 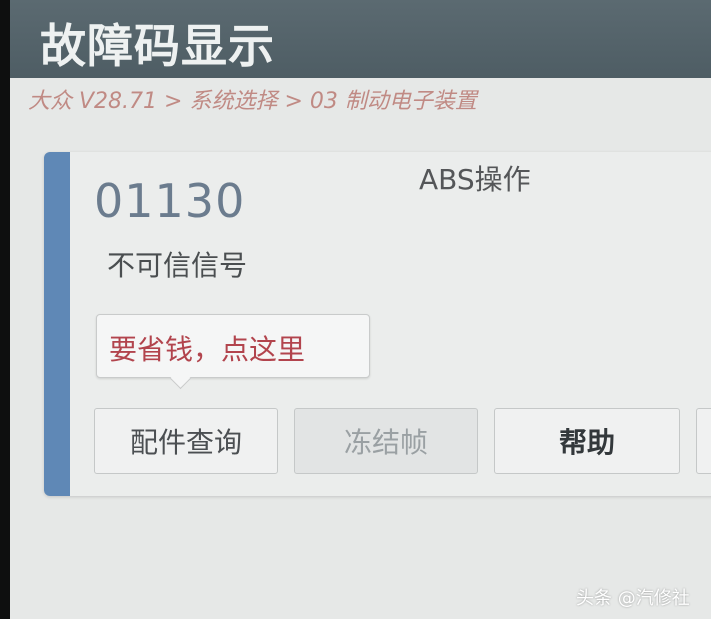 I want to click on promo-label: 要省钱，点这里, so click(x=207, y=349).